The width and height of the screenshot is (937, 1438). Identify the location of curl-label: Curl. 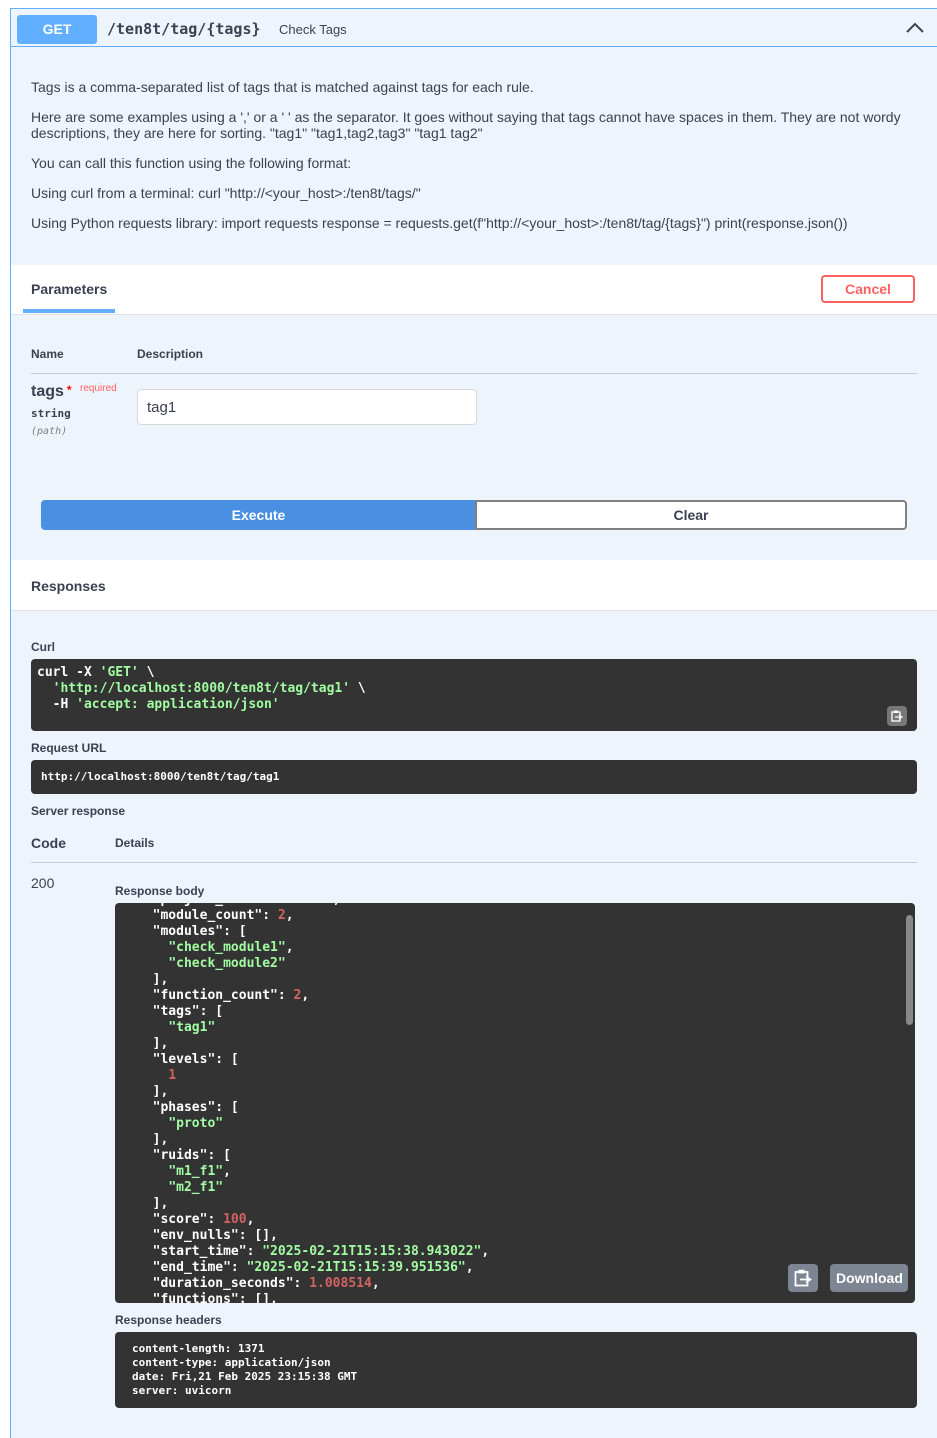
(43, 647).